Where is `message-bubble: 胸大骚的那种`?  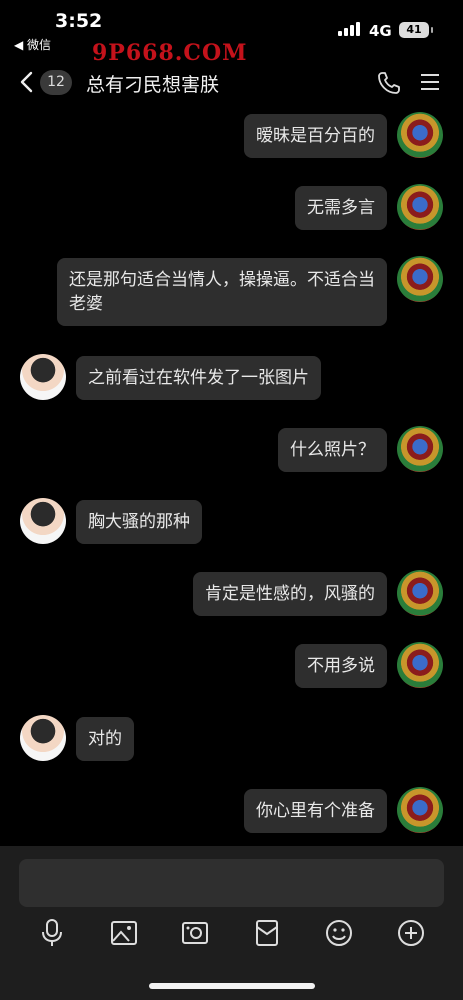 message-bubble: 胸大骚的那种 is located at coordinates (139, 522).